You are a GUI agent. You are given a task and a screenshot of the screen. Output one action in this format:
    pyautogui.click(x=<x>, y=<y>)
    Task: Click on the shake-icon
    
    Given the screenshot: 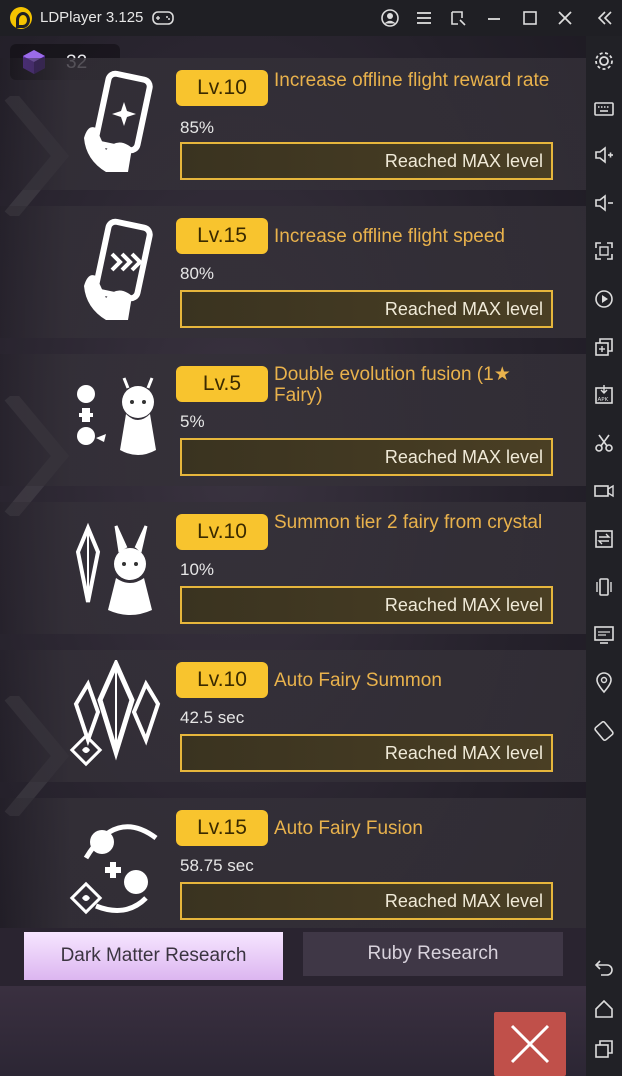 What is the action you would take?
    pyautogui.click(x=604, y=587)
    